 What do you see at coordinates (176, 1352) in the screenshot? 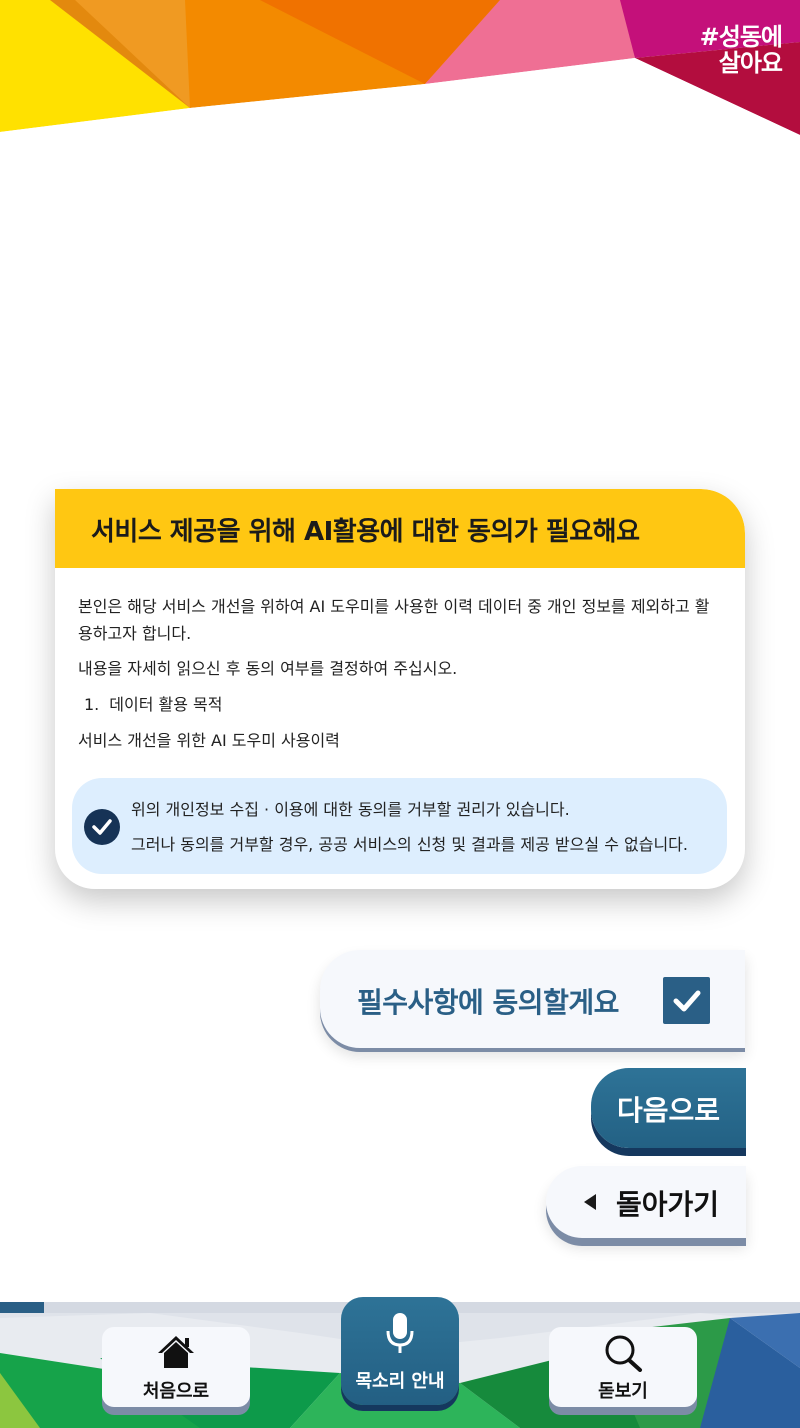
I see `house-icon` at bounding box center [176, 1352].